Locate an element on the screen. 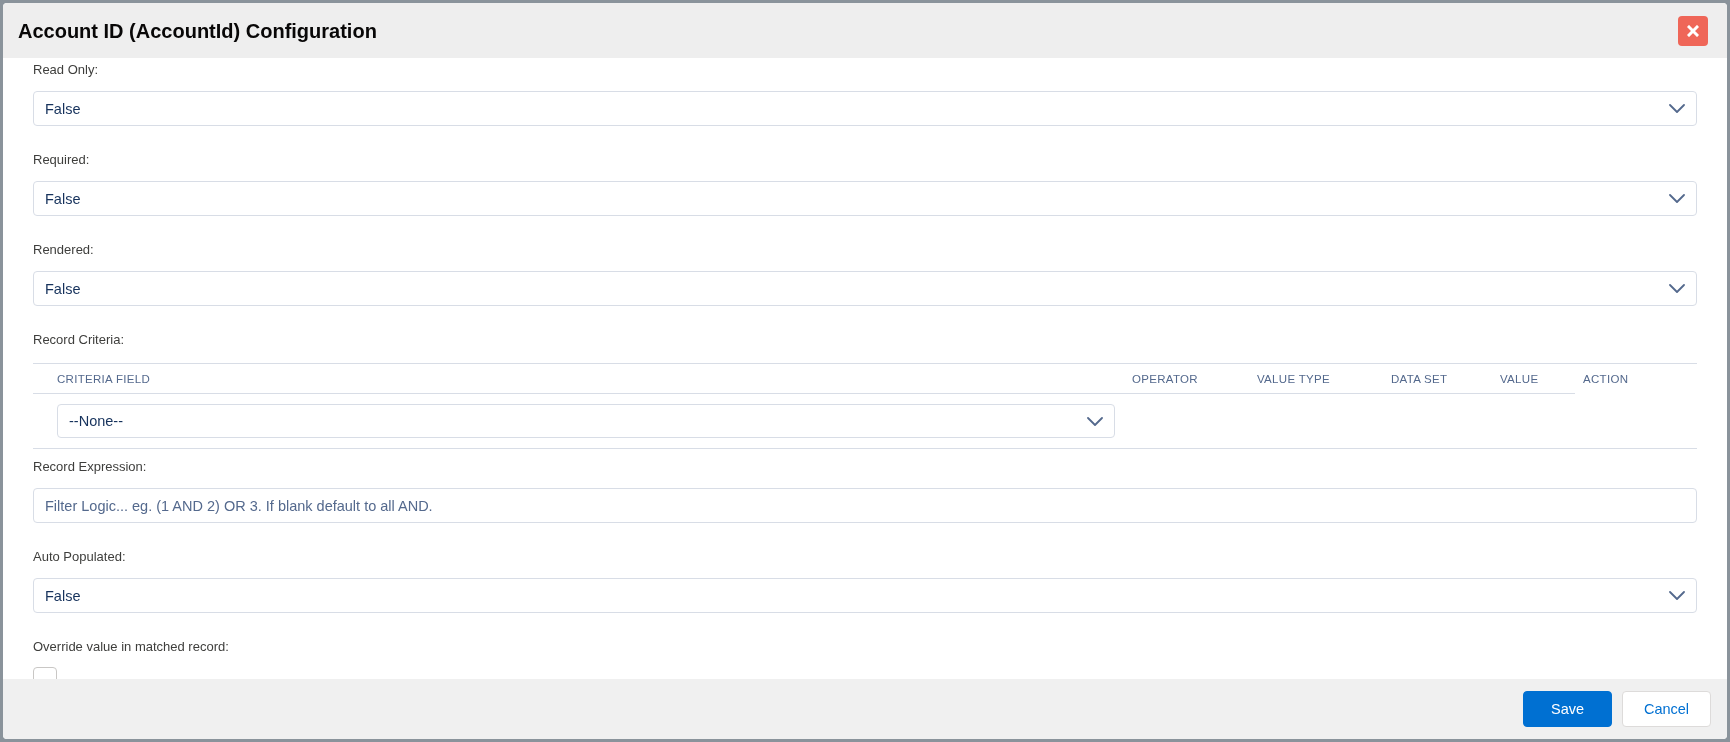 This screenshot has height=742, width=1730. cancel-button: Cancel is located at coordinates (1666, 709).